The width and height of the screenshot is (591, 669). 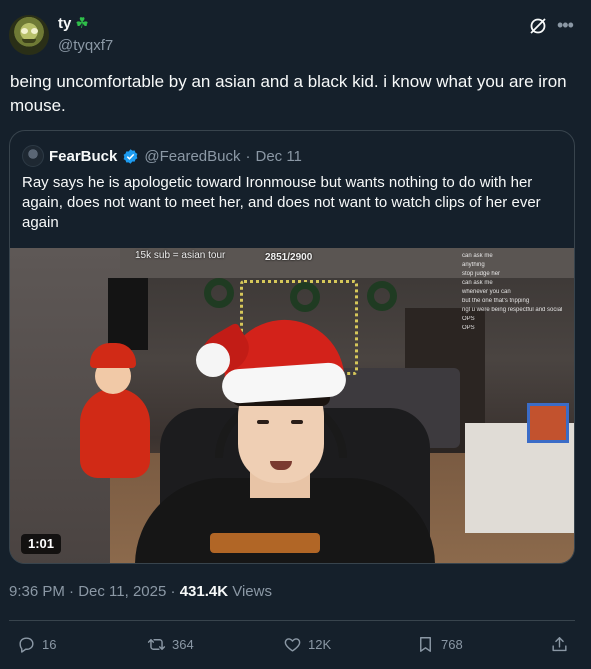 What do you see at coordinates (292, 644) in the screenshot?
I see `heart-icon` at bounding box center [292, 644].